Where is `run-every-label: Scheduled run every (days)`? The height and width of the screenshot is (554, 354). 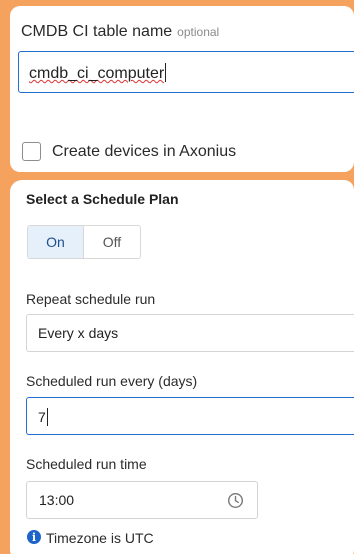 run-every-label: Scheduled run every (days) is located at coordinates (112, 381).